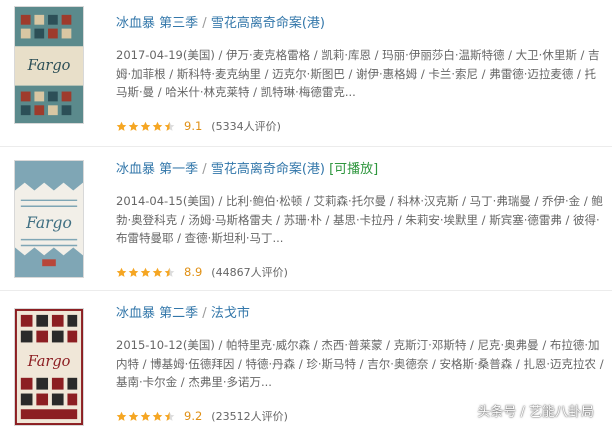 Image resolution: width=612 pixels, height=430 pixels. I want to click on item-rating: 9.1 (5334人评价), so click(198, 126).